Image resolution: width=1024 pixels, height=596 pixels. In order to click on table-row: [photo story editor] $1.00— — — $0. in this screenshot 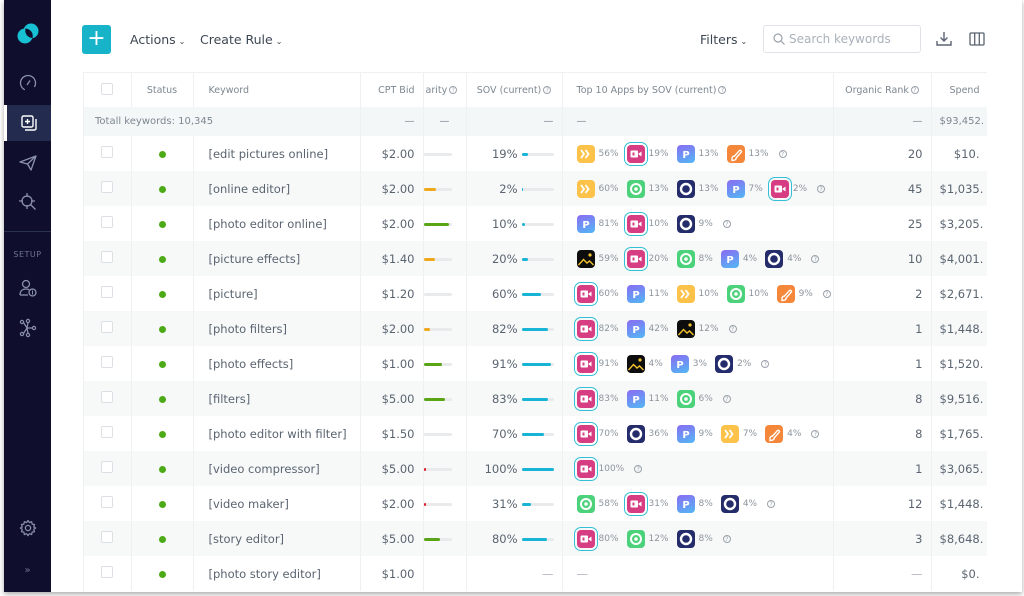, I will do `click(535, 573)`.